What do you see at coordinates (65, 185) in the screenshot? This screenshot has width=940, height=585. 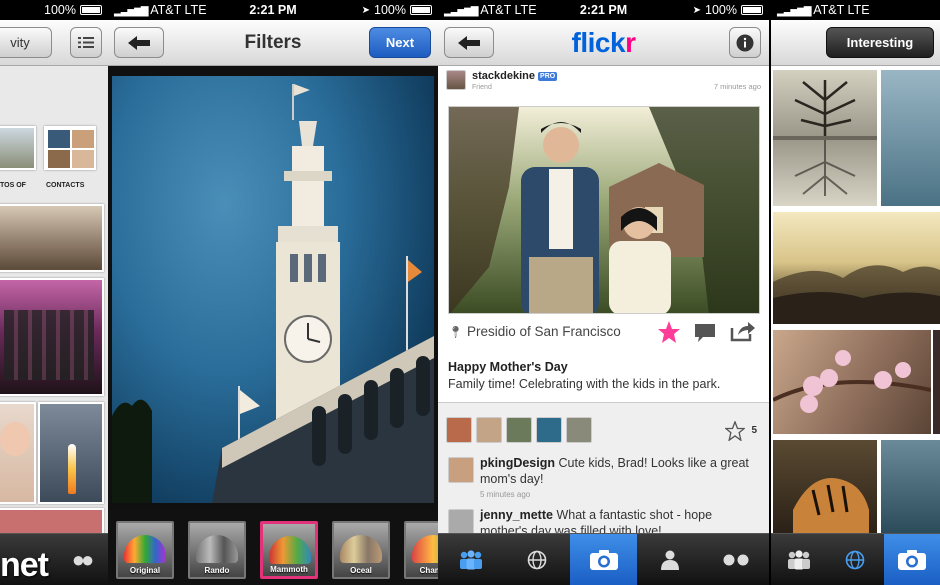 I see `contacts-caption: CONTACTS` at bounding box center [65, 185].